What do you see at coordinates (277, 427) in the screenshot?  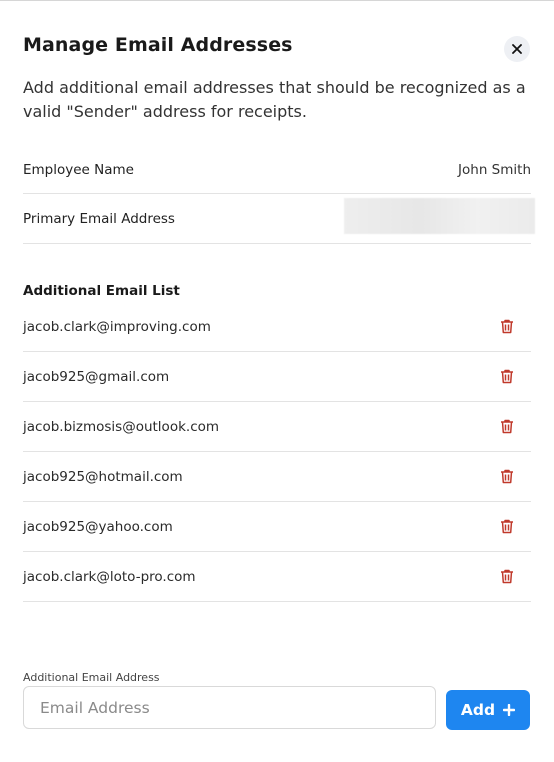 I see `list-item: jacob.bizmosis@outlook.com` at bounding box center [277, 427].